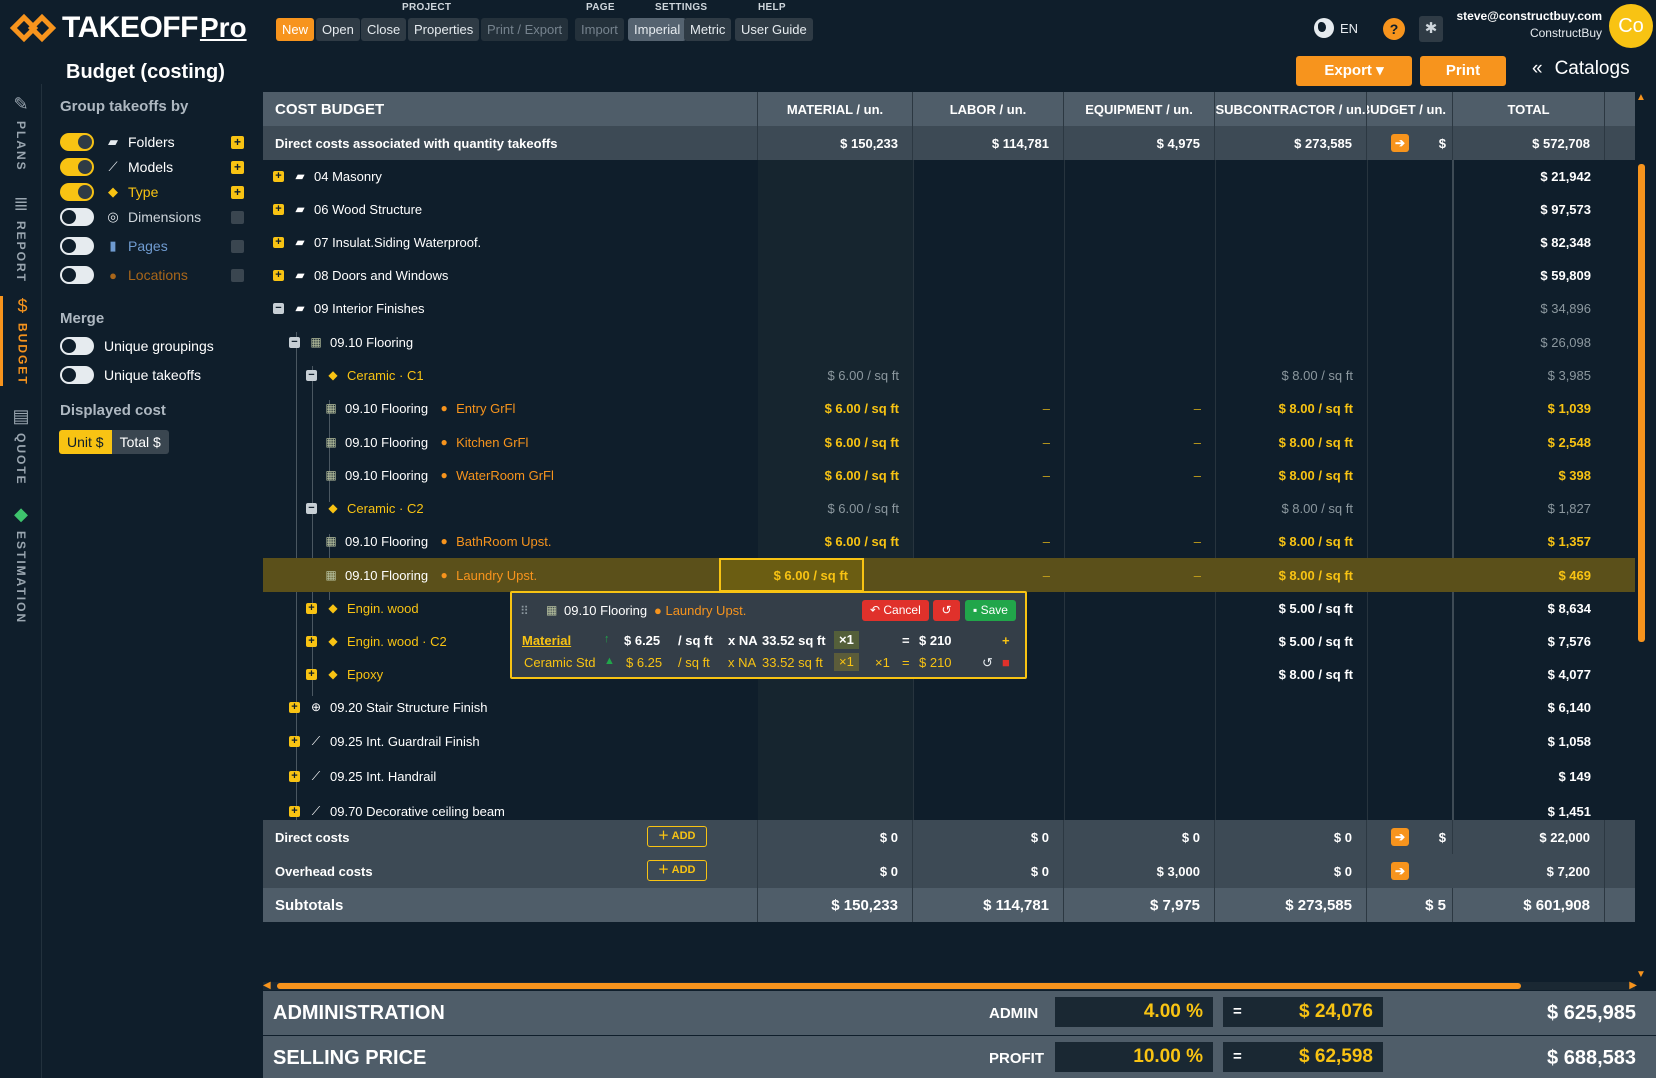 The height and width of the screenshot is (1078, 1656). Describe the element at coordinates (1581, 69) in the screenshot. I see `catalogs-toggle: « Catalogs` at that location.